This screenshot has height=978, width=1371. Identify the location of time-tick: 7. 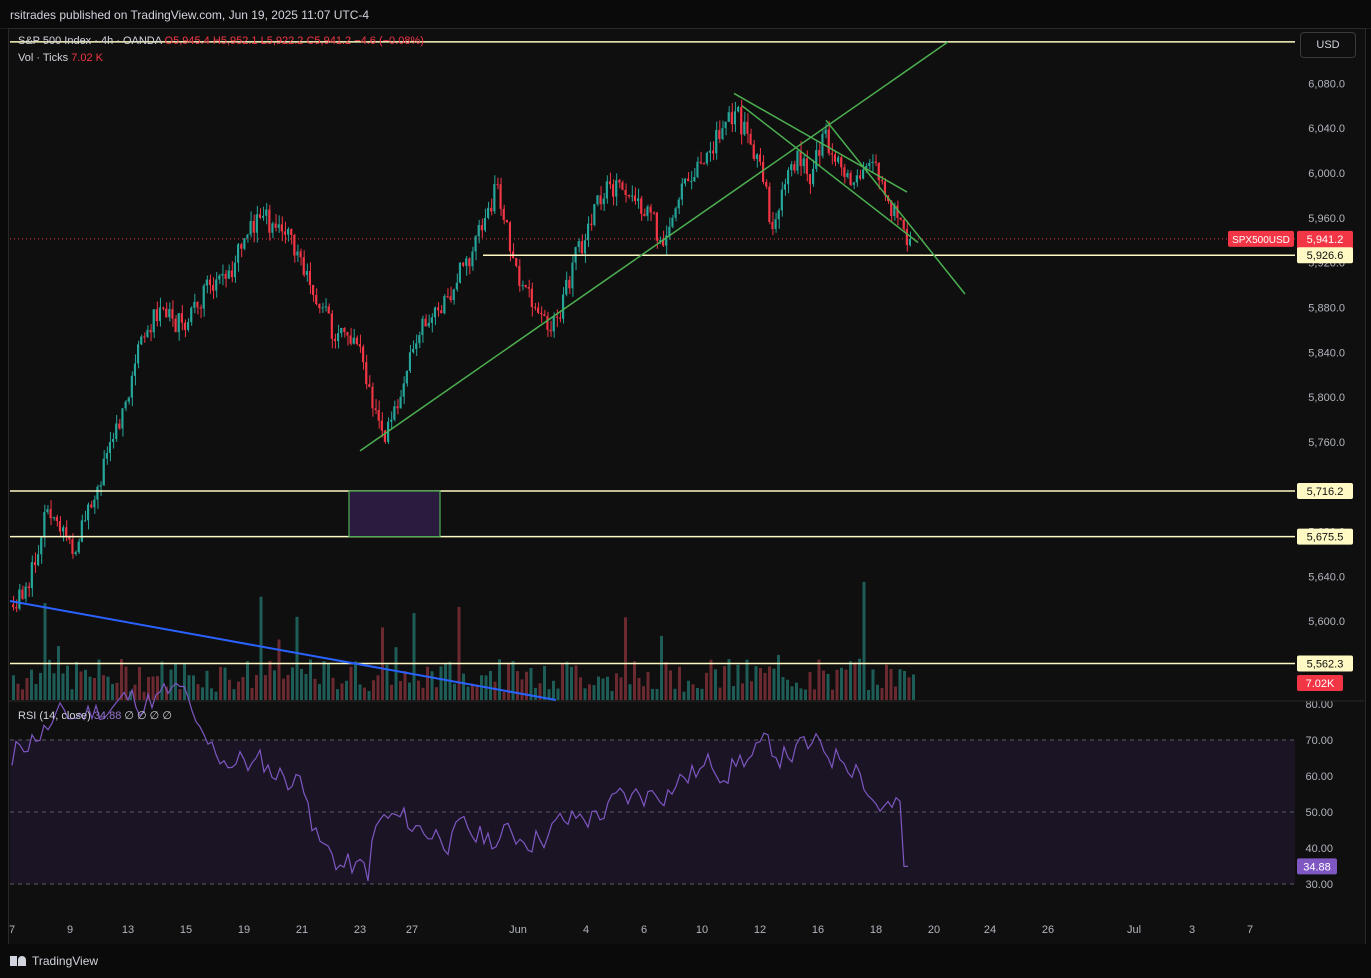
(12, 930).